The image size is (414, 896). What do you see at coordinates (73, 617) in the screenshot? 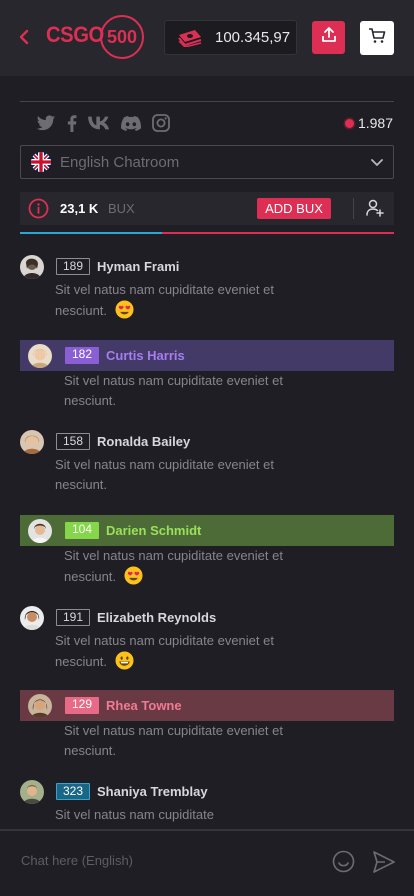
I see `level-badge: 191` at bounding box center [73, 617].